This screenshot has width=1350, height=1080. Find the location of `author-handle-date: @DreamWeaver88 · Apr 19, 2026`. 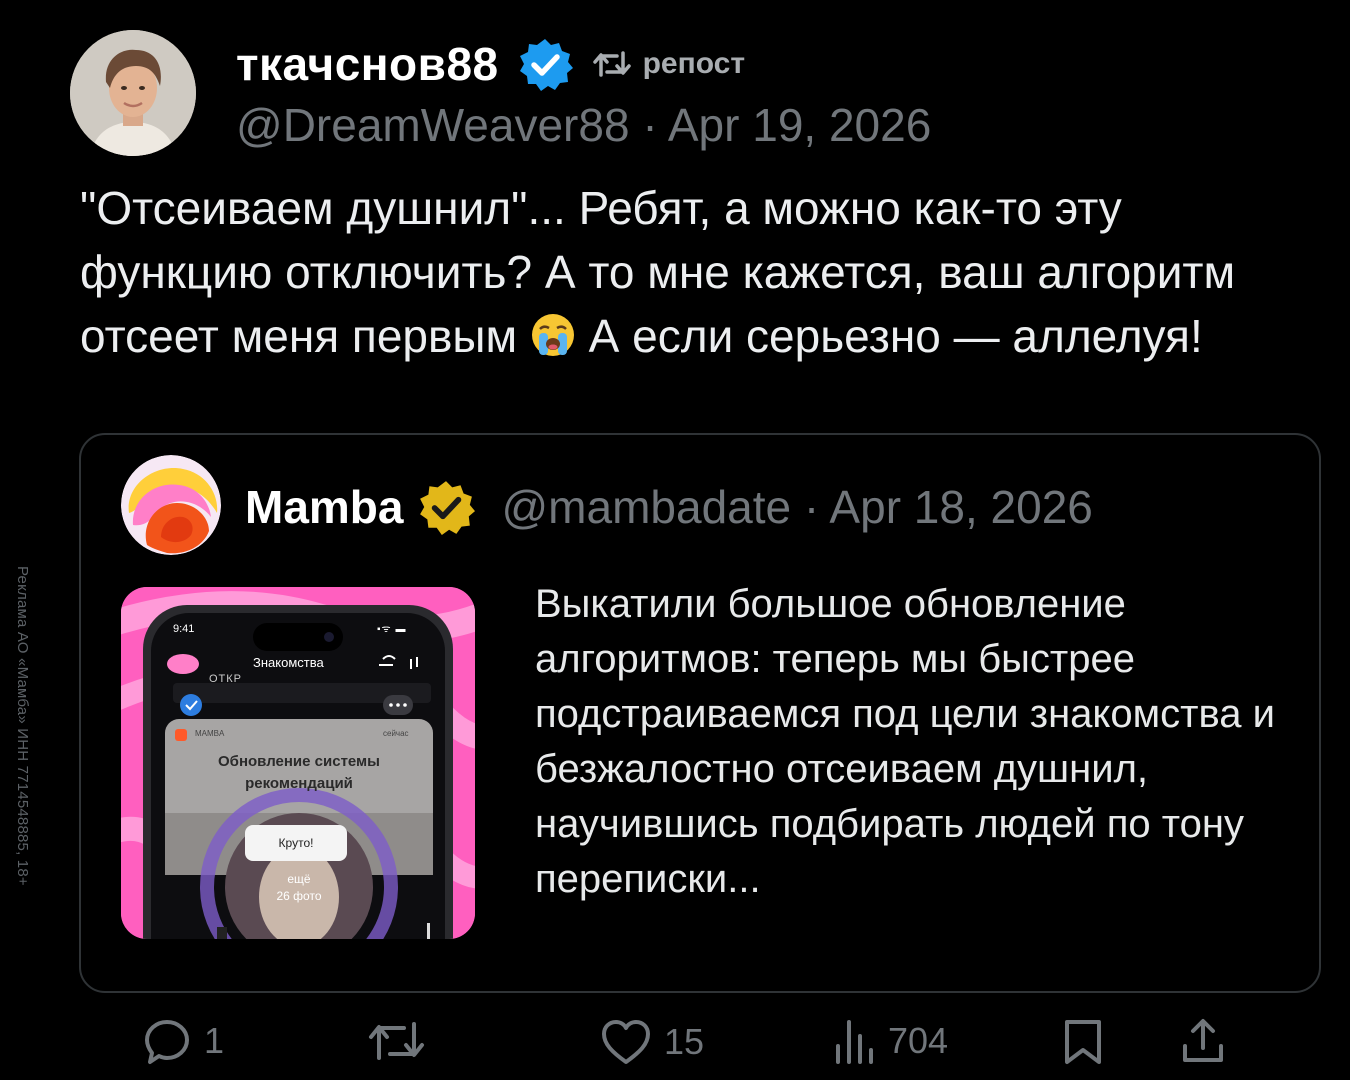

author-handle-date: @DreamWeaver88 · Apr 19, 2026 is located at coordinates (583, 125).